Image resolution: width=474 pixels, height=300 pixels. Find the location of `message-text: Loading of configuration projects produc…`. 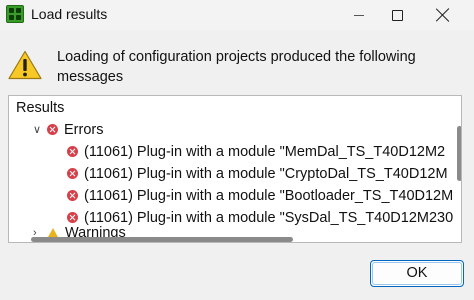

message-text: Loading of configuration projects produc… is located at coordinates (236, 67).